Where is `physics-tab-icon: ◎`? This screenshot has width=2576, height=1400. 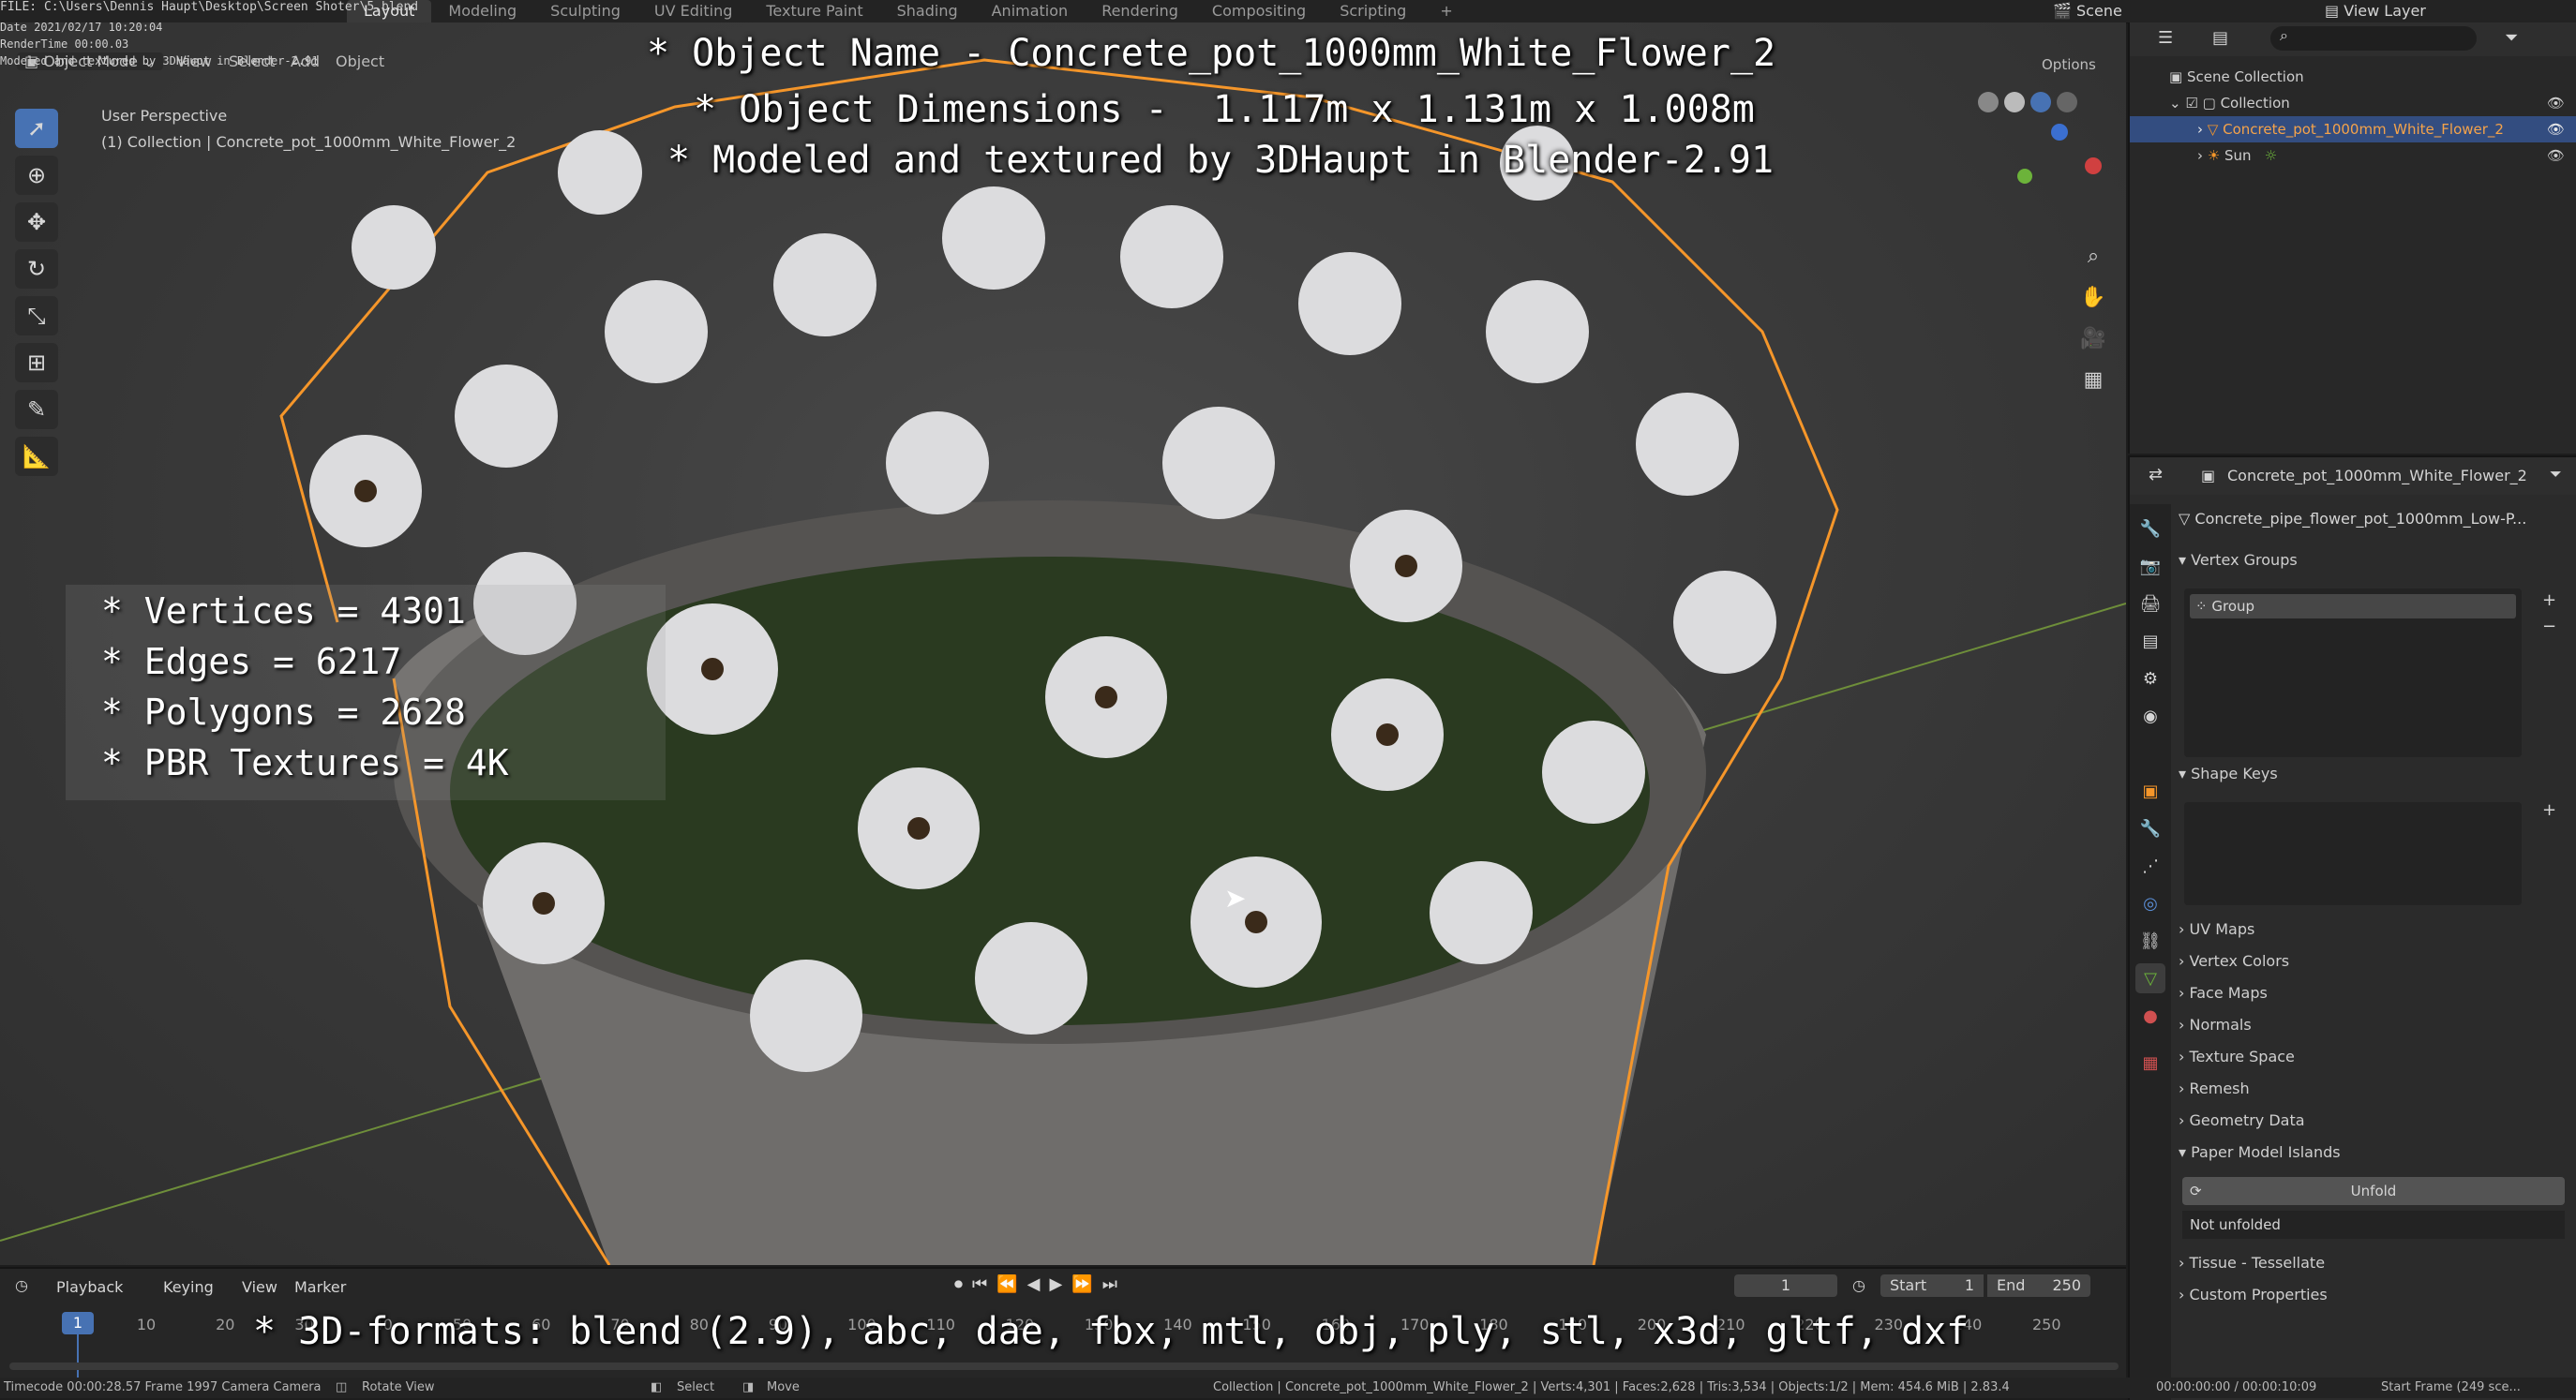 physics-tab-icon: ◎ is located at coordinates (2150, 903).